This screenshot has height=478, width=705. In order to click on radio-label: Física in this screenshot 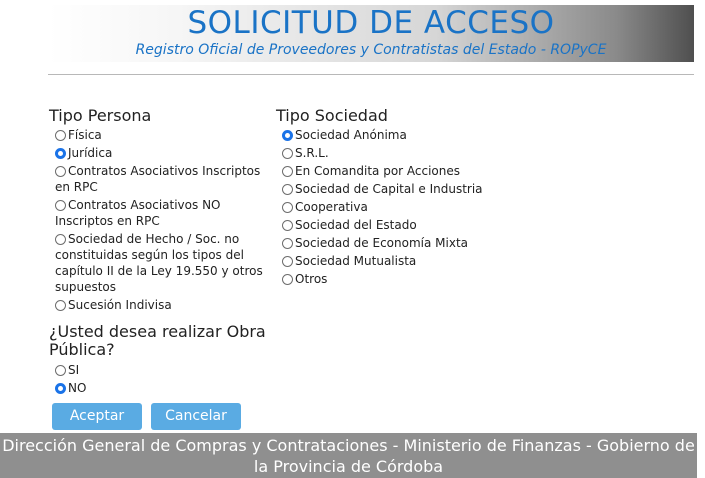, I will do `click(85, 135)`.